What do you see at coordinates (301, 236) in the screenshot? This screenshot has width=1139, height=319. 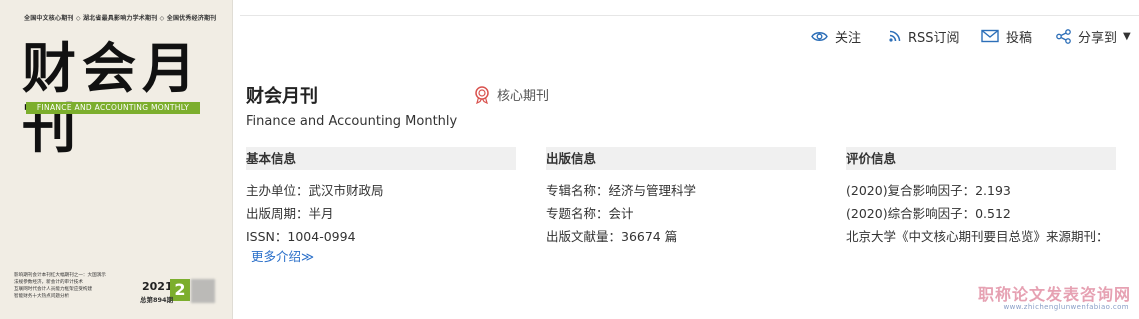 I see `issn: ISSN：1004-0994` at bounding box center [301, 236].